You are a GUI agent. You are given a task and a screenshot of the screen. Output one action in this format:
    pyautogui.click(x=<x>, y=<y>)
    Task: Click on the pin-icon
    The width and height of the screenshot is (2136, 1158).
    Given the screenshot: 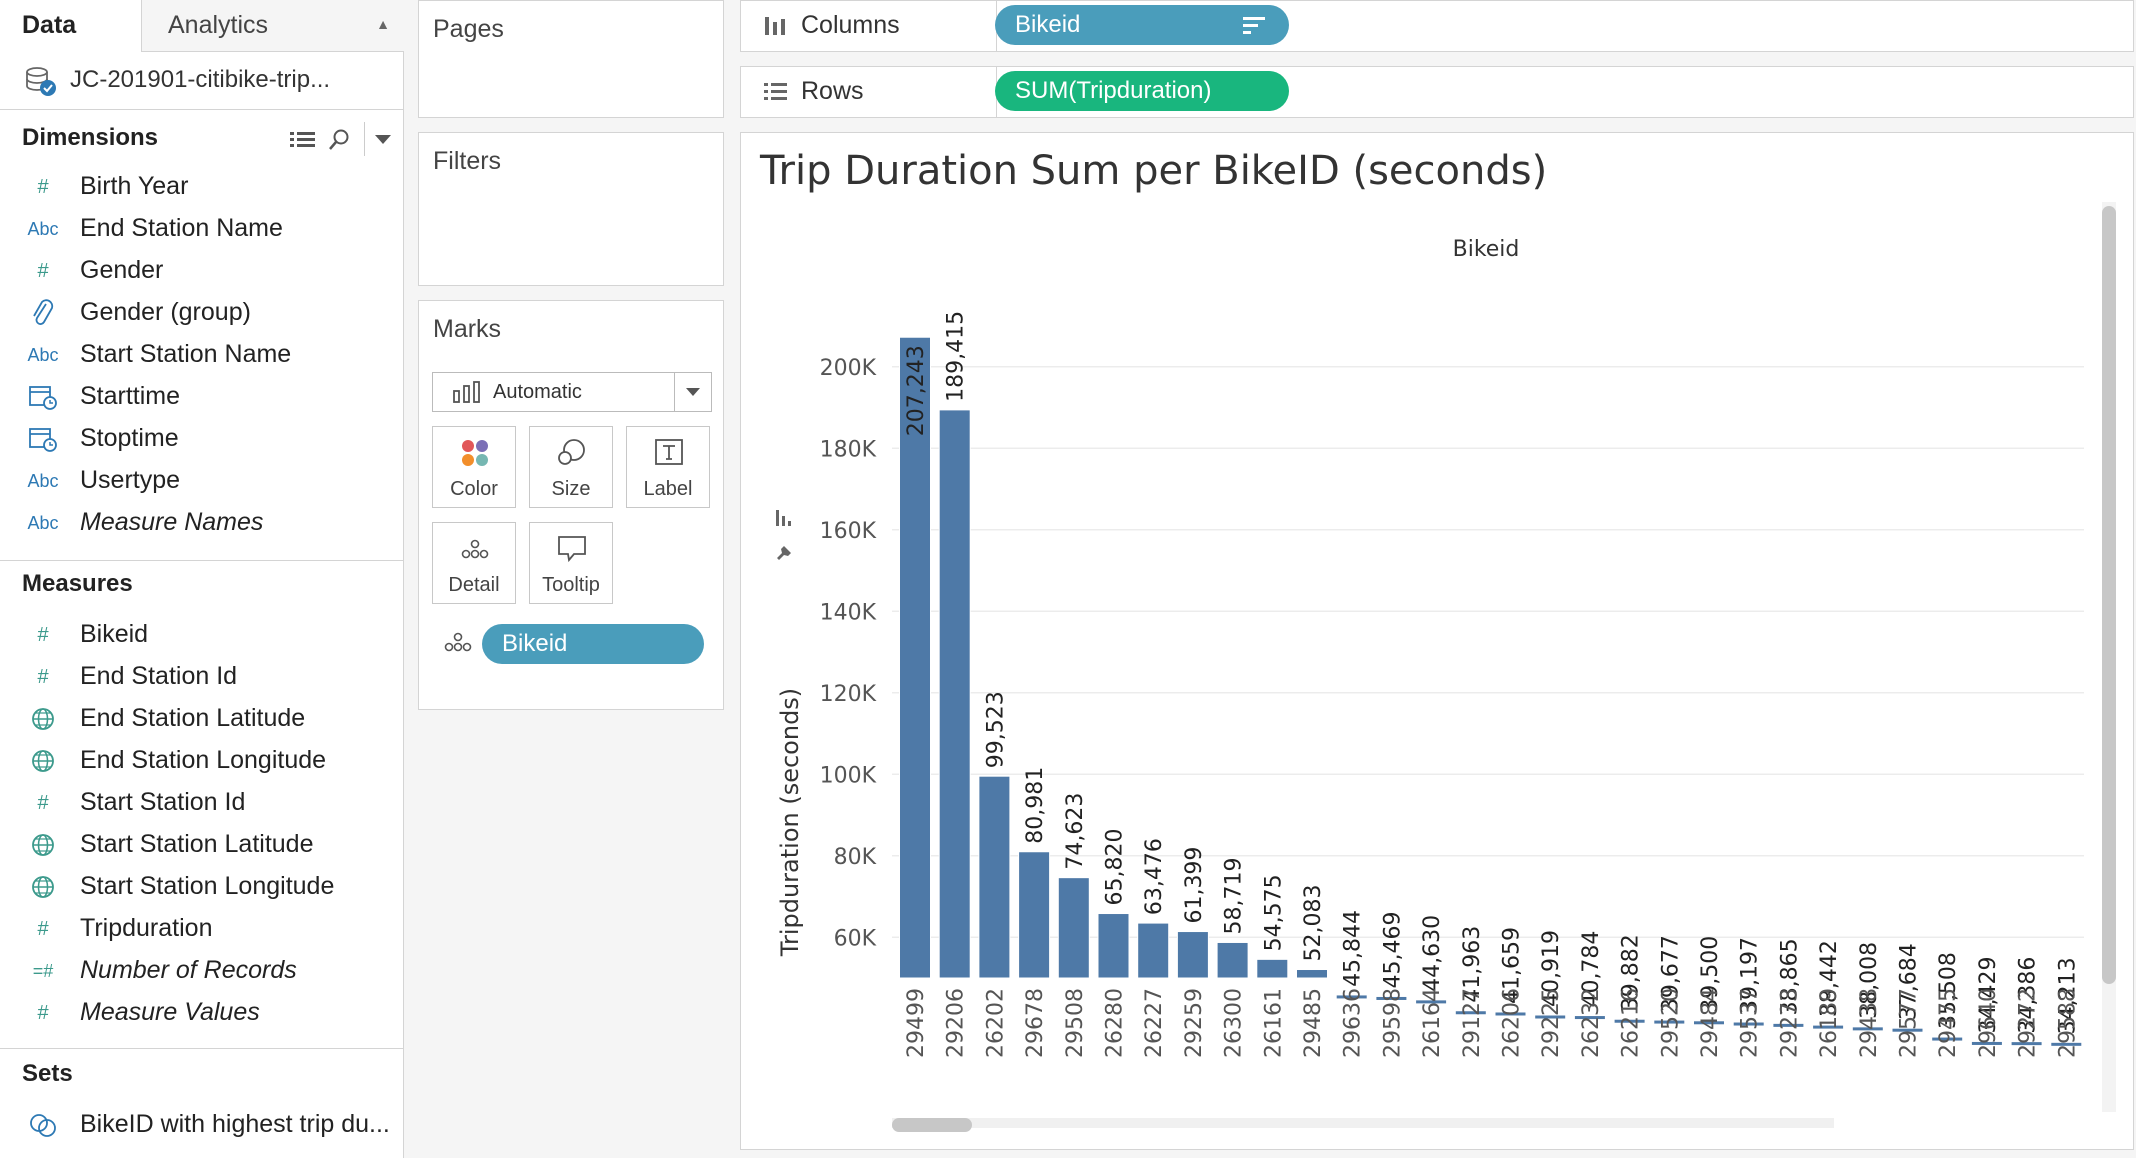 What is the action you would take?
    pyautogui.click(x=784, y=553)
    